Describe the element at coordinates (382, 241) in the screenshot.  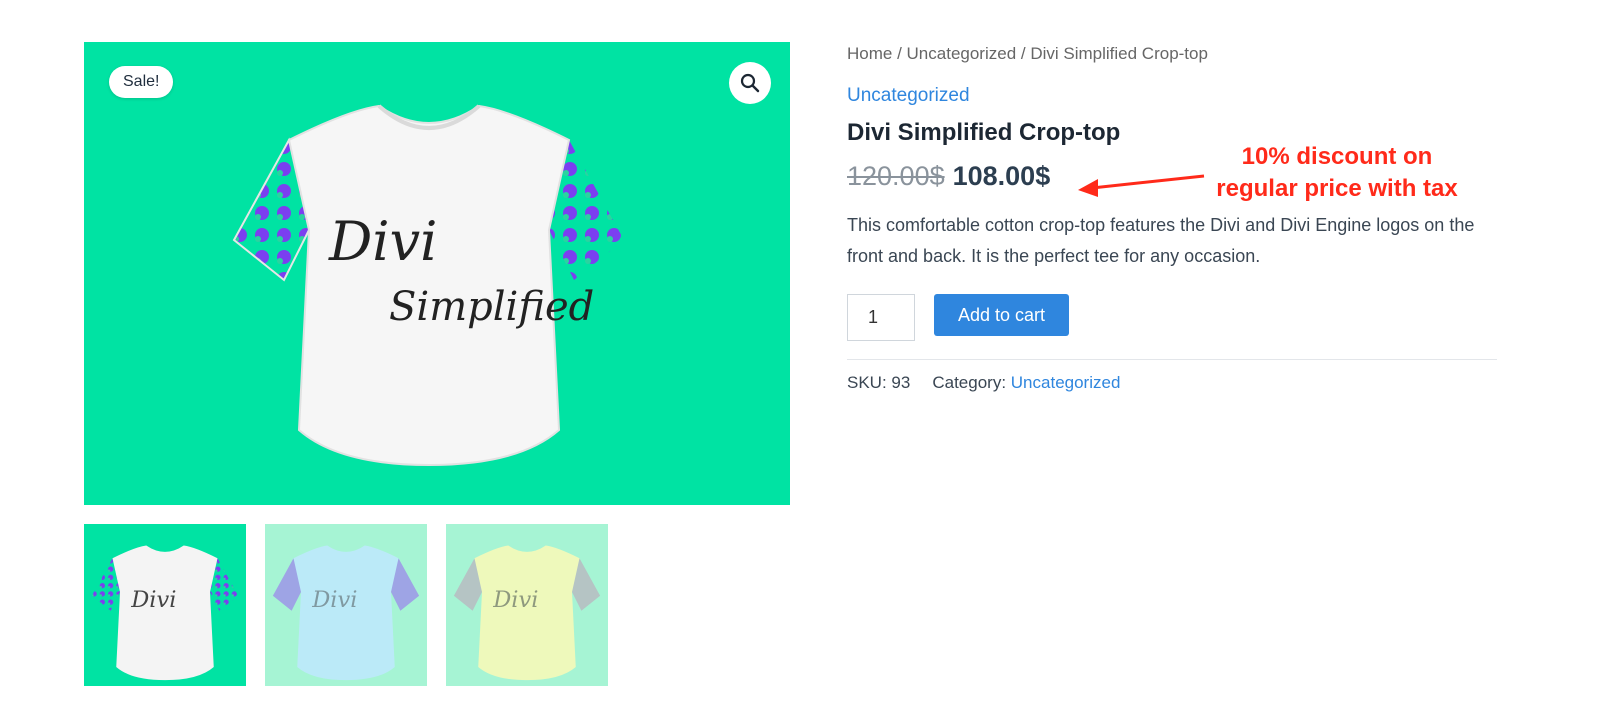
I see `print-line1: Divi` at that location.